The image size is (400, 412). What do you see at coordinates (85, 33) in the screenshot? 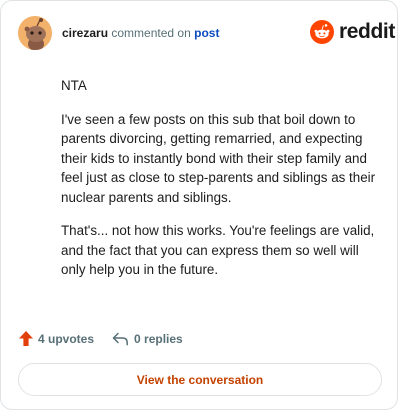
I see `username: cirezaru` at bounding box center [85, 33].